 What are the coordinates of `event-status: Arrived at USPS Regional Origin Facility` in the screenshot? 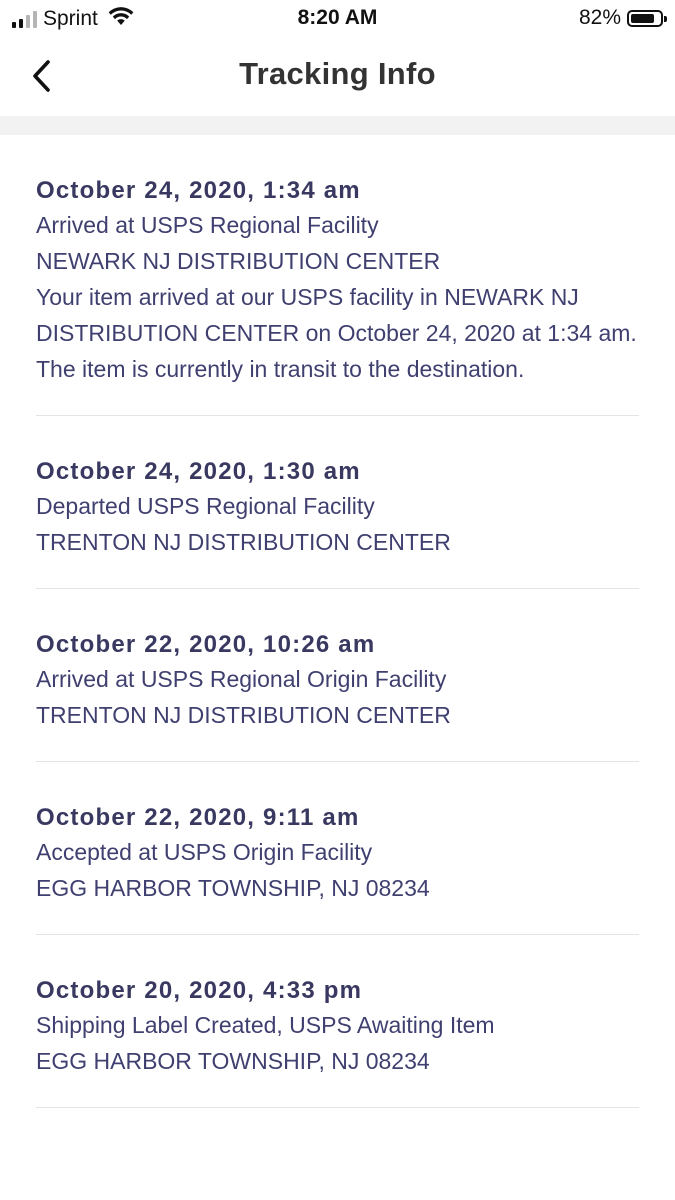 It's located at (241, 679).